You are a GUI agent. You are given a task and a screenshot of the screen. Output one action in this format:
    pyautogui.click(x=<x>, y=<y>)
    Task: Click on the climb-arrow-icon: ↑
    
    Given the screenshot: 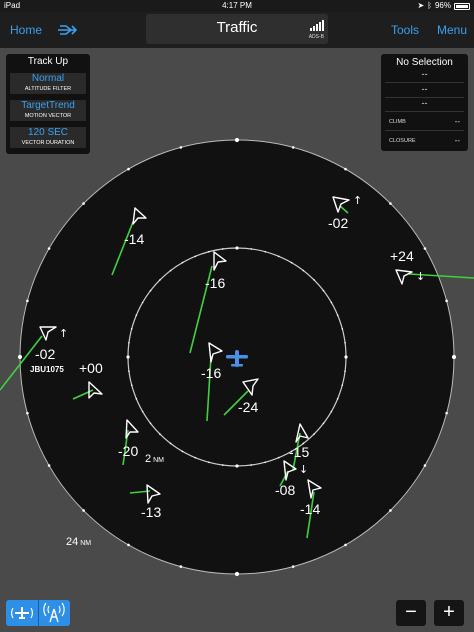 What is the action you would take?
    pyautogui.click(x=357, y=200)
    